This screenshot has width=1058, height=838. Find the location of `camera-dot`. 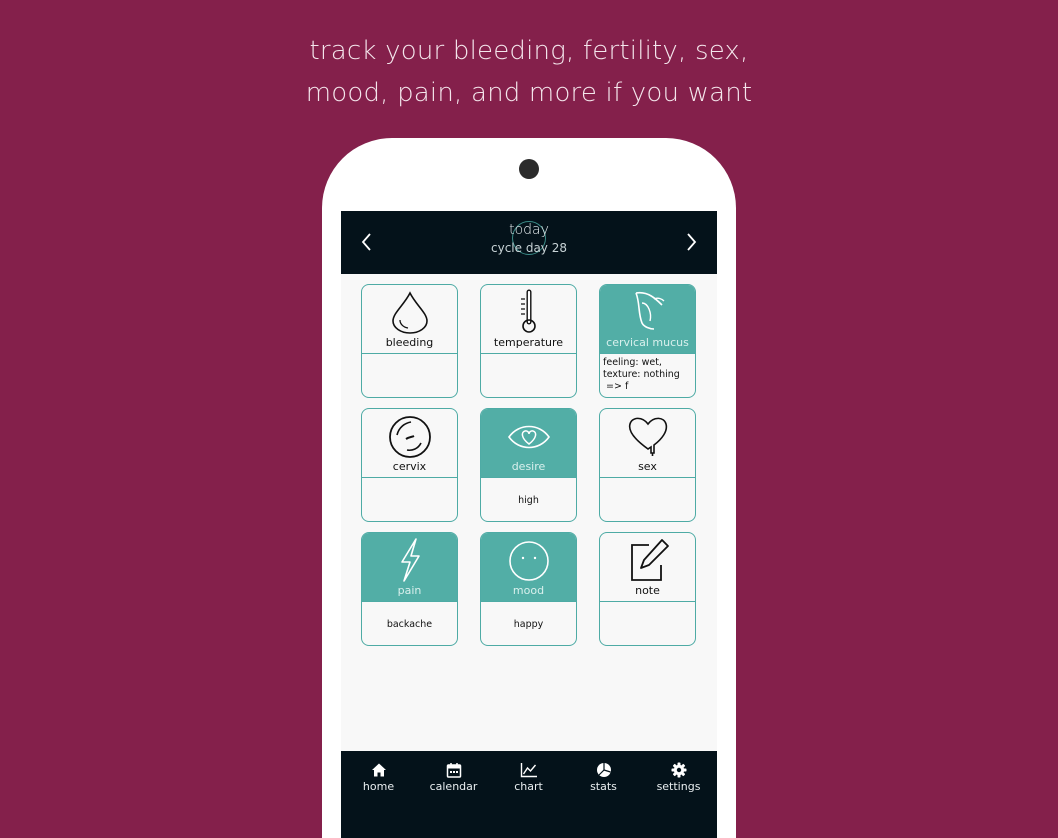

camera-dot is located at coordinates (529, 169).